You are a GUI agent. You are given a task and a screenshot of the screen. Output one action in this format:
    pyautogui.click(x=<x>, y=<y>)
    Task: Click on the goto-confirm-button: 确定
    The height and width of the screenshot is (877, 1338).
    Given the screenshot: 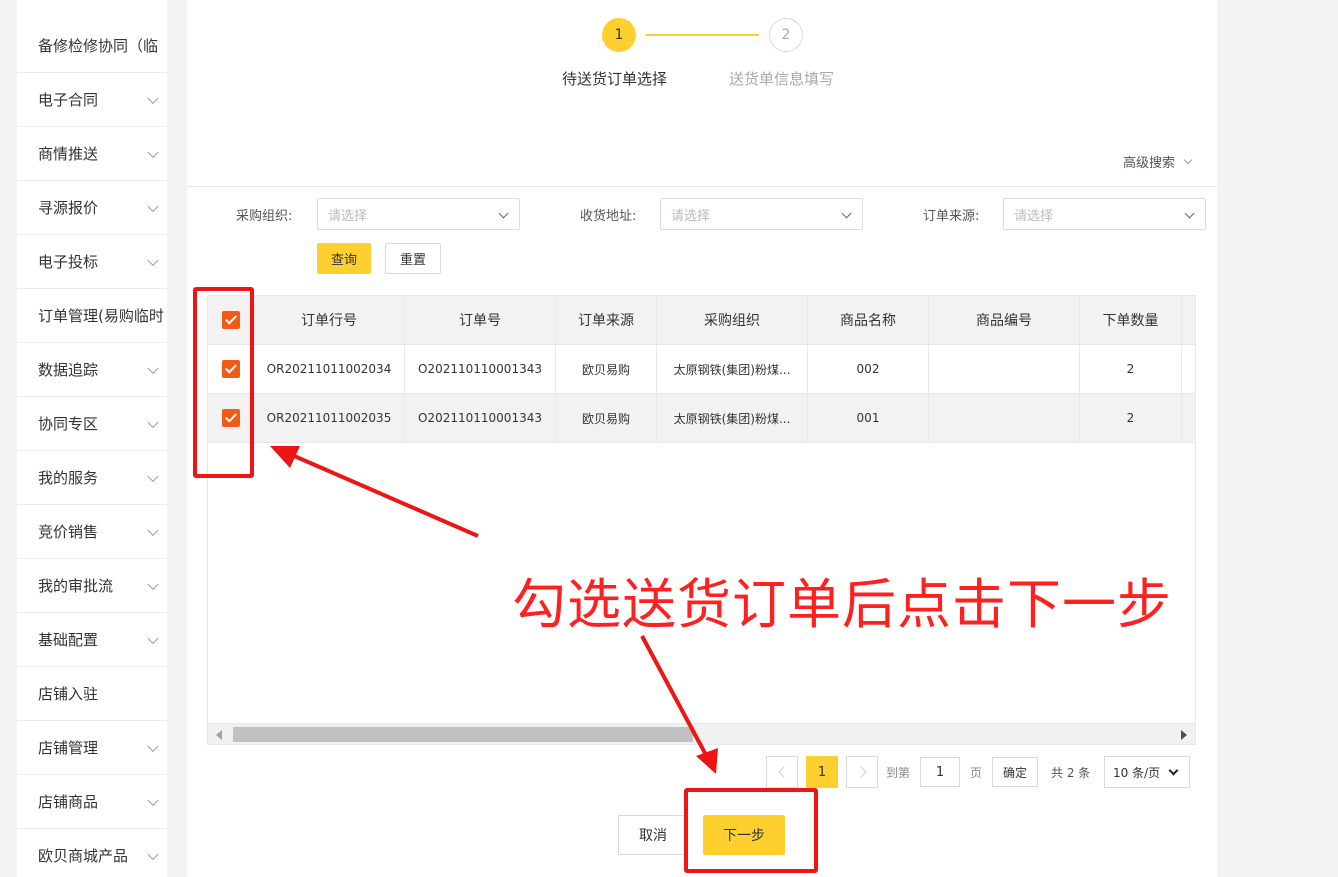 What is the action you would take?
    pyautogui.click(x=1015, y=772)
    